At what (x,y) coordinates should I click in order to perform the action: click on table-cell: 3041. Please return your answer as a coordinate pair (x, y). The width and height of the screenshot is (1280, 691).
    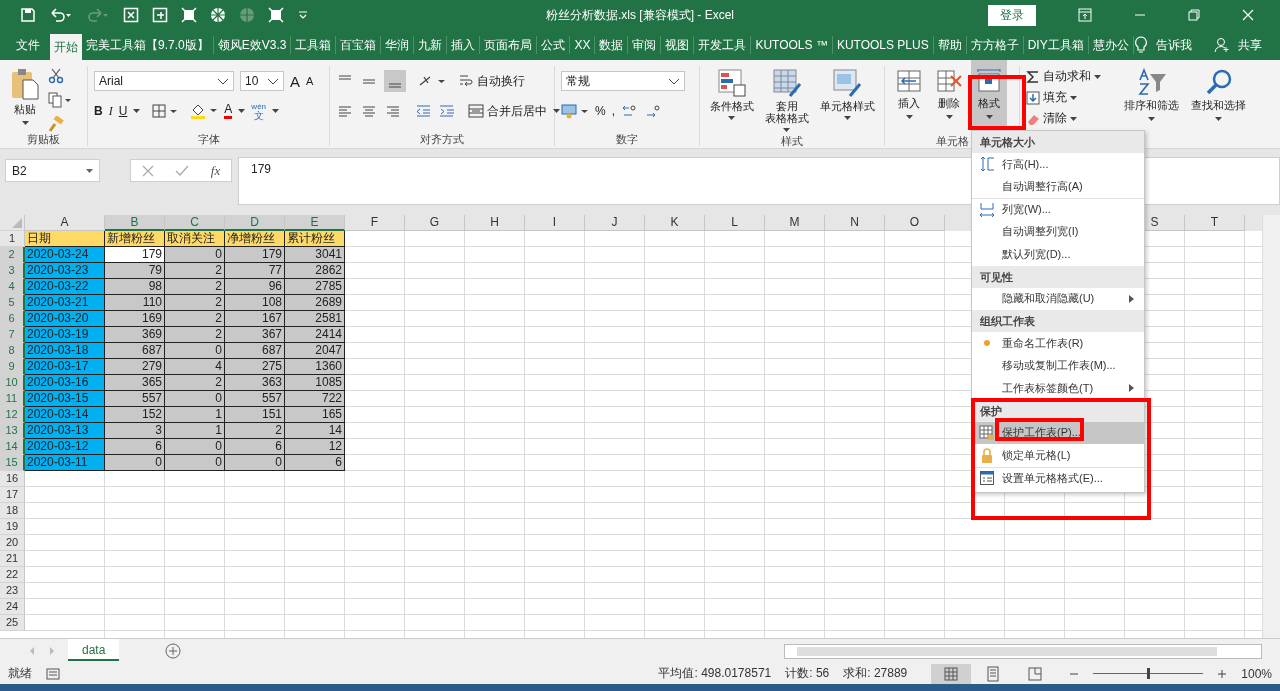
    Looking at the image, I should click on (315, 255).